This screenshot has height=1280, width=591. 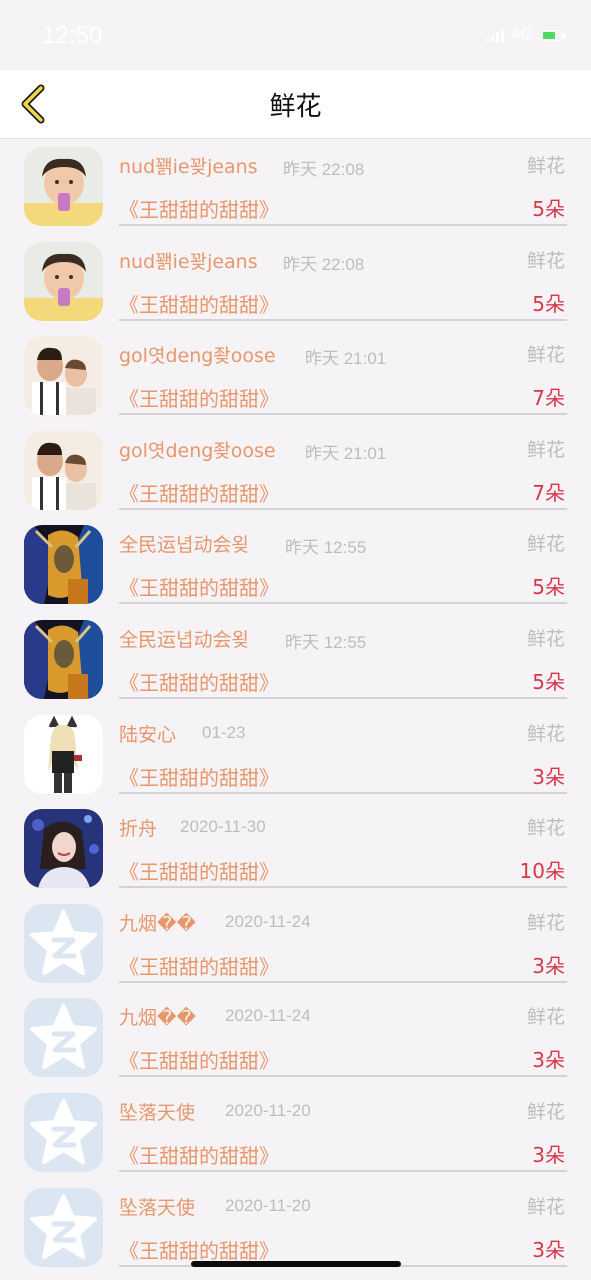 I want to click on sender-name: 全民运녑动会욎, so click(x=184, y=545).